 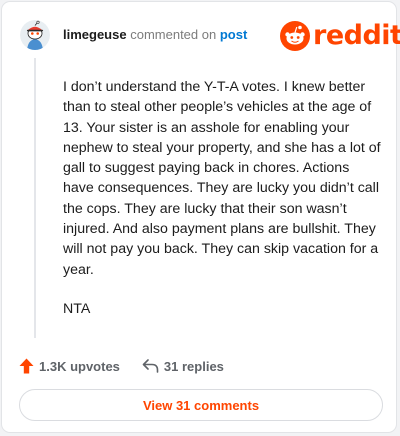 I want to click on upvote-arrow-icon, so click(x=26, y=366).